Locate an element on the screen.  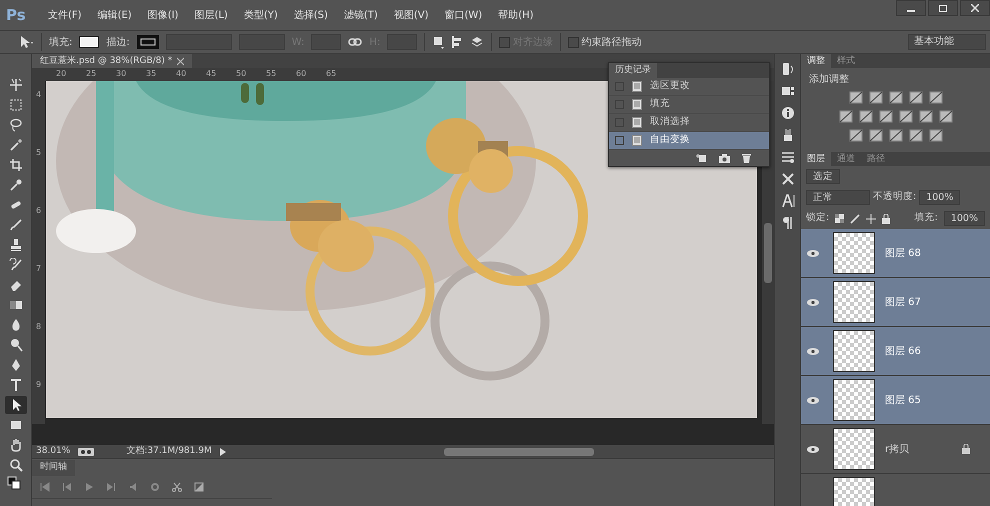
checkbox-label: 约束路径拖动 is located at coordinates (611, 43).